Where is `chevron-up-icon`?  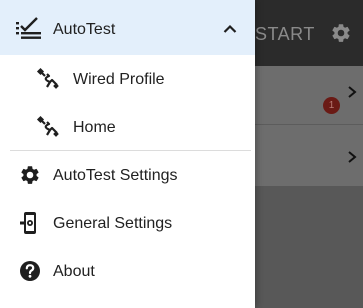 chevron-up-icon is located at coordinates (230, 28).